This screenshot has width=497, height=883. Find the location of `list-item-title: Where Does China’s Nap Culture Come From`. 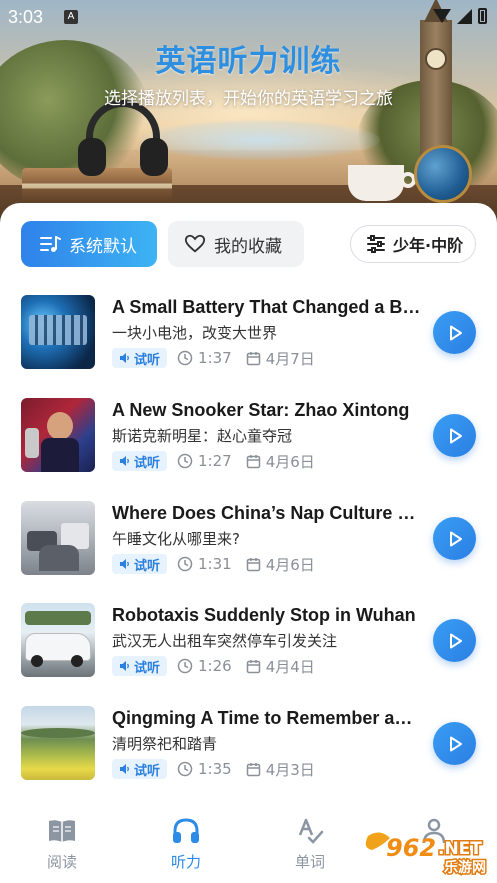

list-item-title: Where Does China’s Nap Culture Come From is located at coordinates (267, 513).